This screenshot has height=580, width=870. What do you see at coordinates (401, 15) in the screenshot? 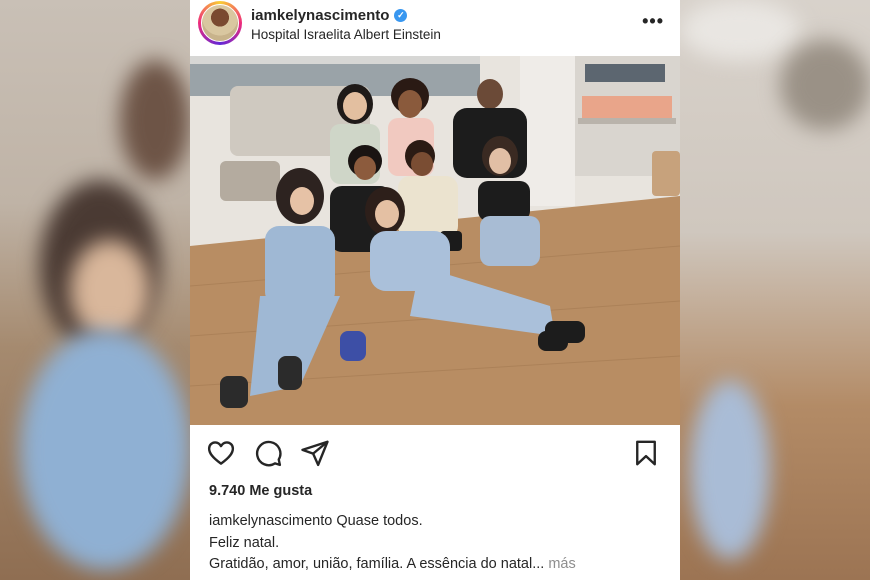
I see `verified-badge-icon: ✓` at bounding box center [401, 15].